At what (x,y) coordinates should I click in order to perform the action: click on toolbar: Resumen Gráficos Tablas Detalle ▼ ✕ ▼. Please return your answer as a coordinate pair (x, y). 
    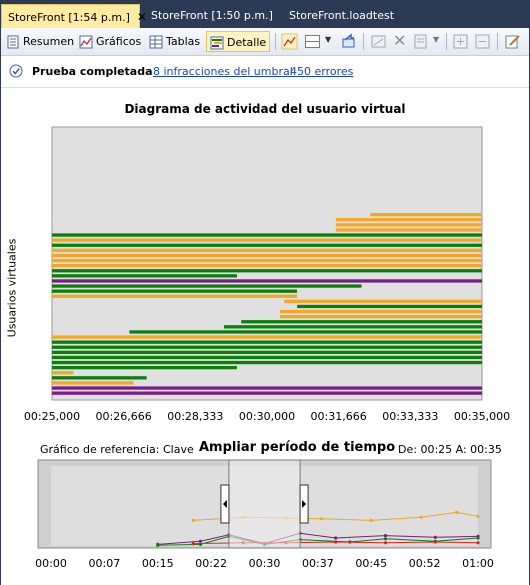
    Looking at the image, I should click on (265, 42).